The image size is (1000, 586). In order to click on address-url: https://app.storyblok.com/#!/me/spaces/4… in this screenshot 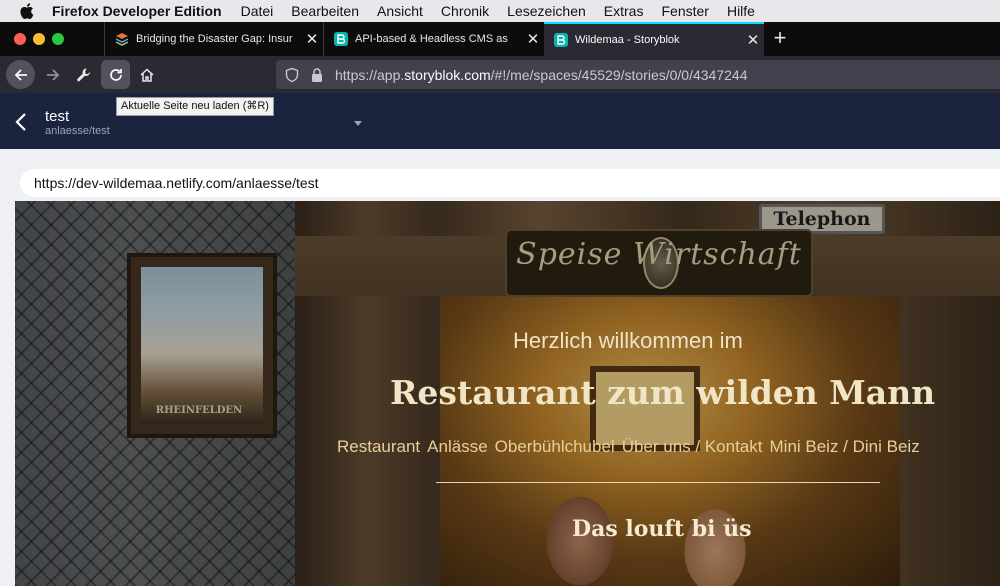, I will do `click(541, 75)`.